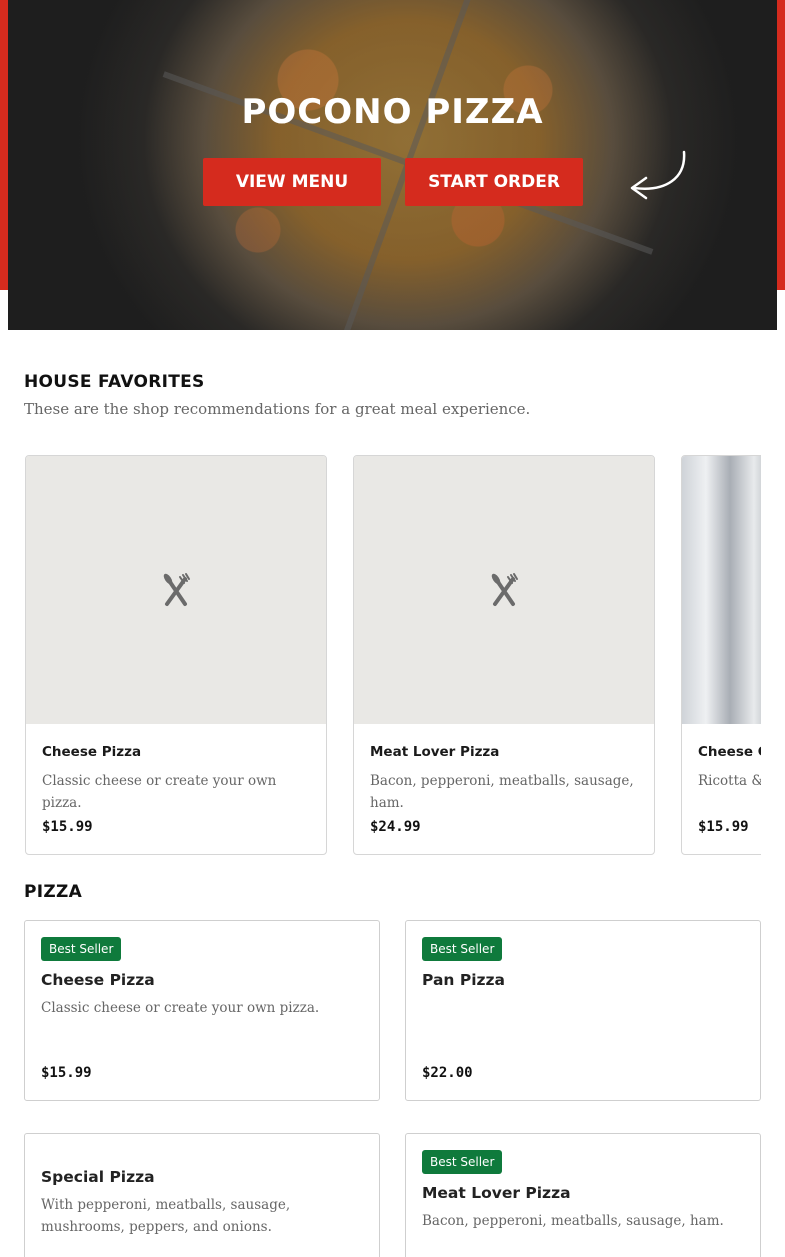 Image resolution: width=785 pixels, height=1257 pixels. I want to click on favorite-item-name: Cheese Pizza, so click(92, 752).